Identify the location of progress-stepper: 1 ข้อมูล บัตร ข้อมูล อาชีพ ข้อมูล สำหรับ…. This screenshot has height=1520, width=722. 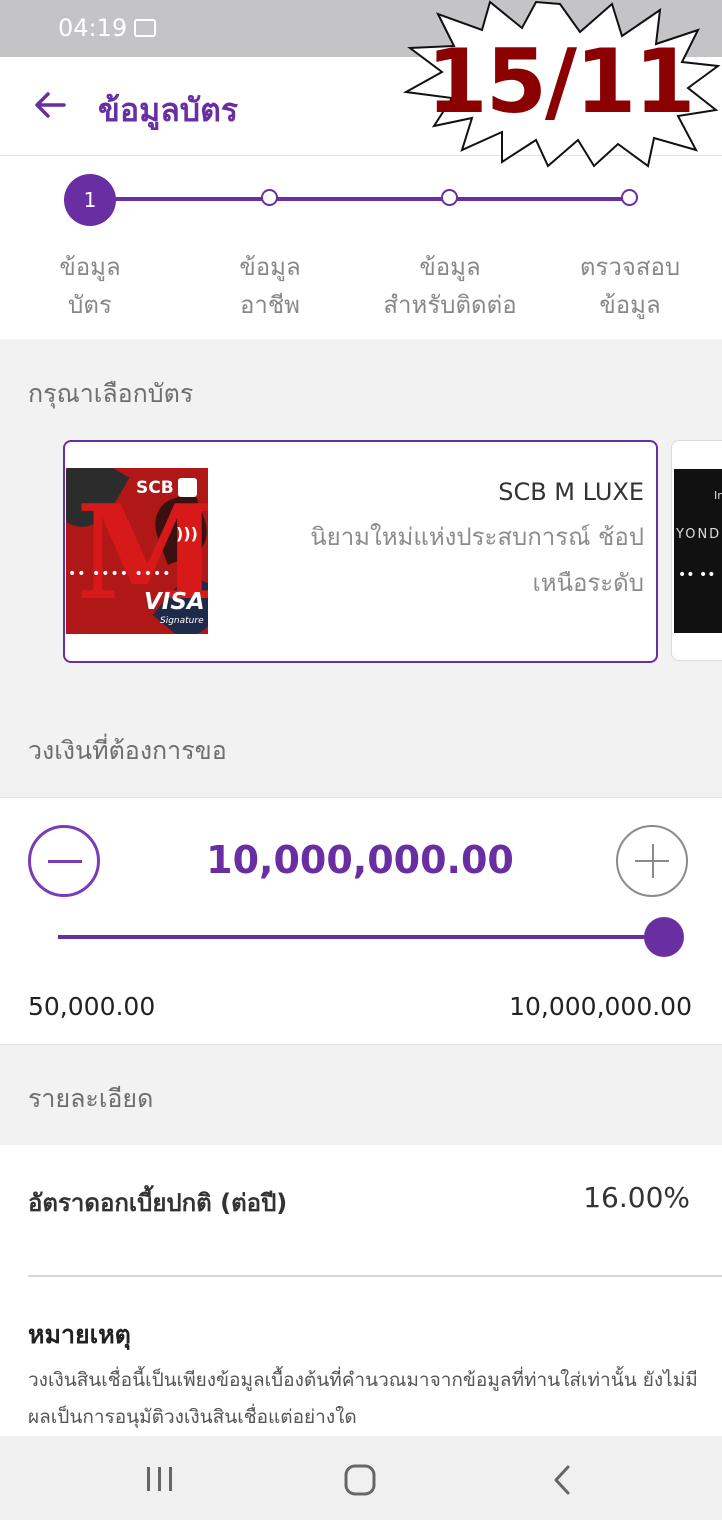
(361, 247).